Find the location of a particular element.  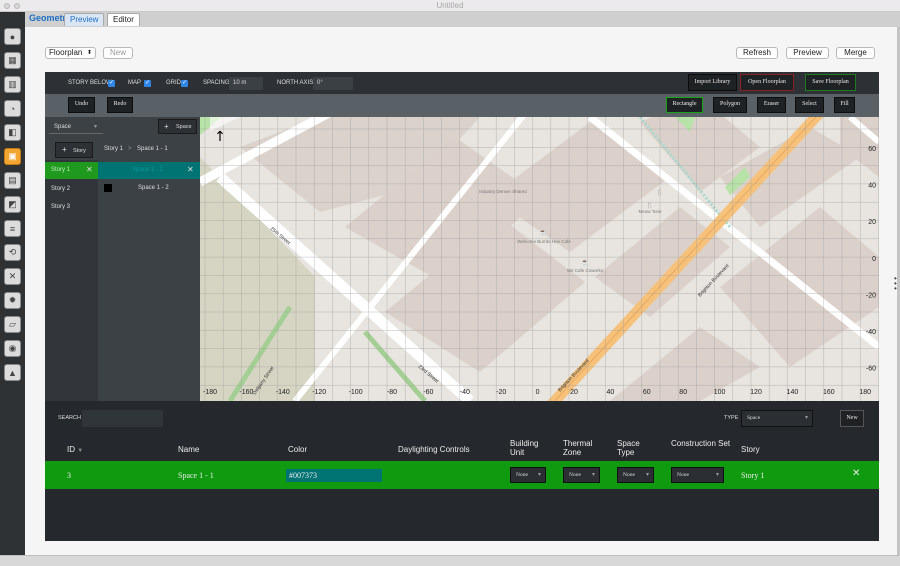

facade-icon: ▤ is located at coordinates (12, 180).